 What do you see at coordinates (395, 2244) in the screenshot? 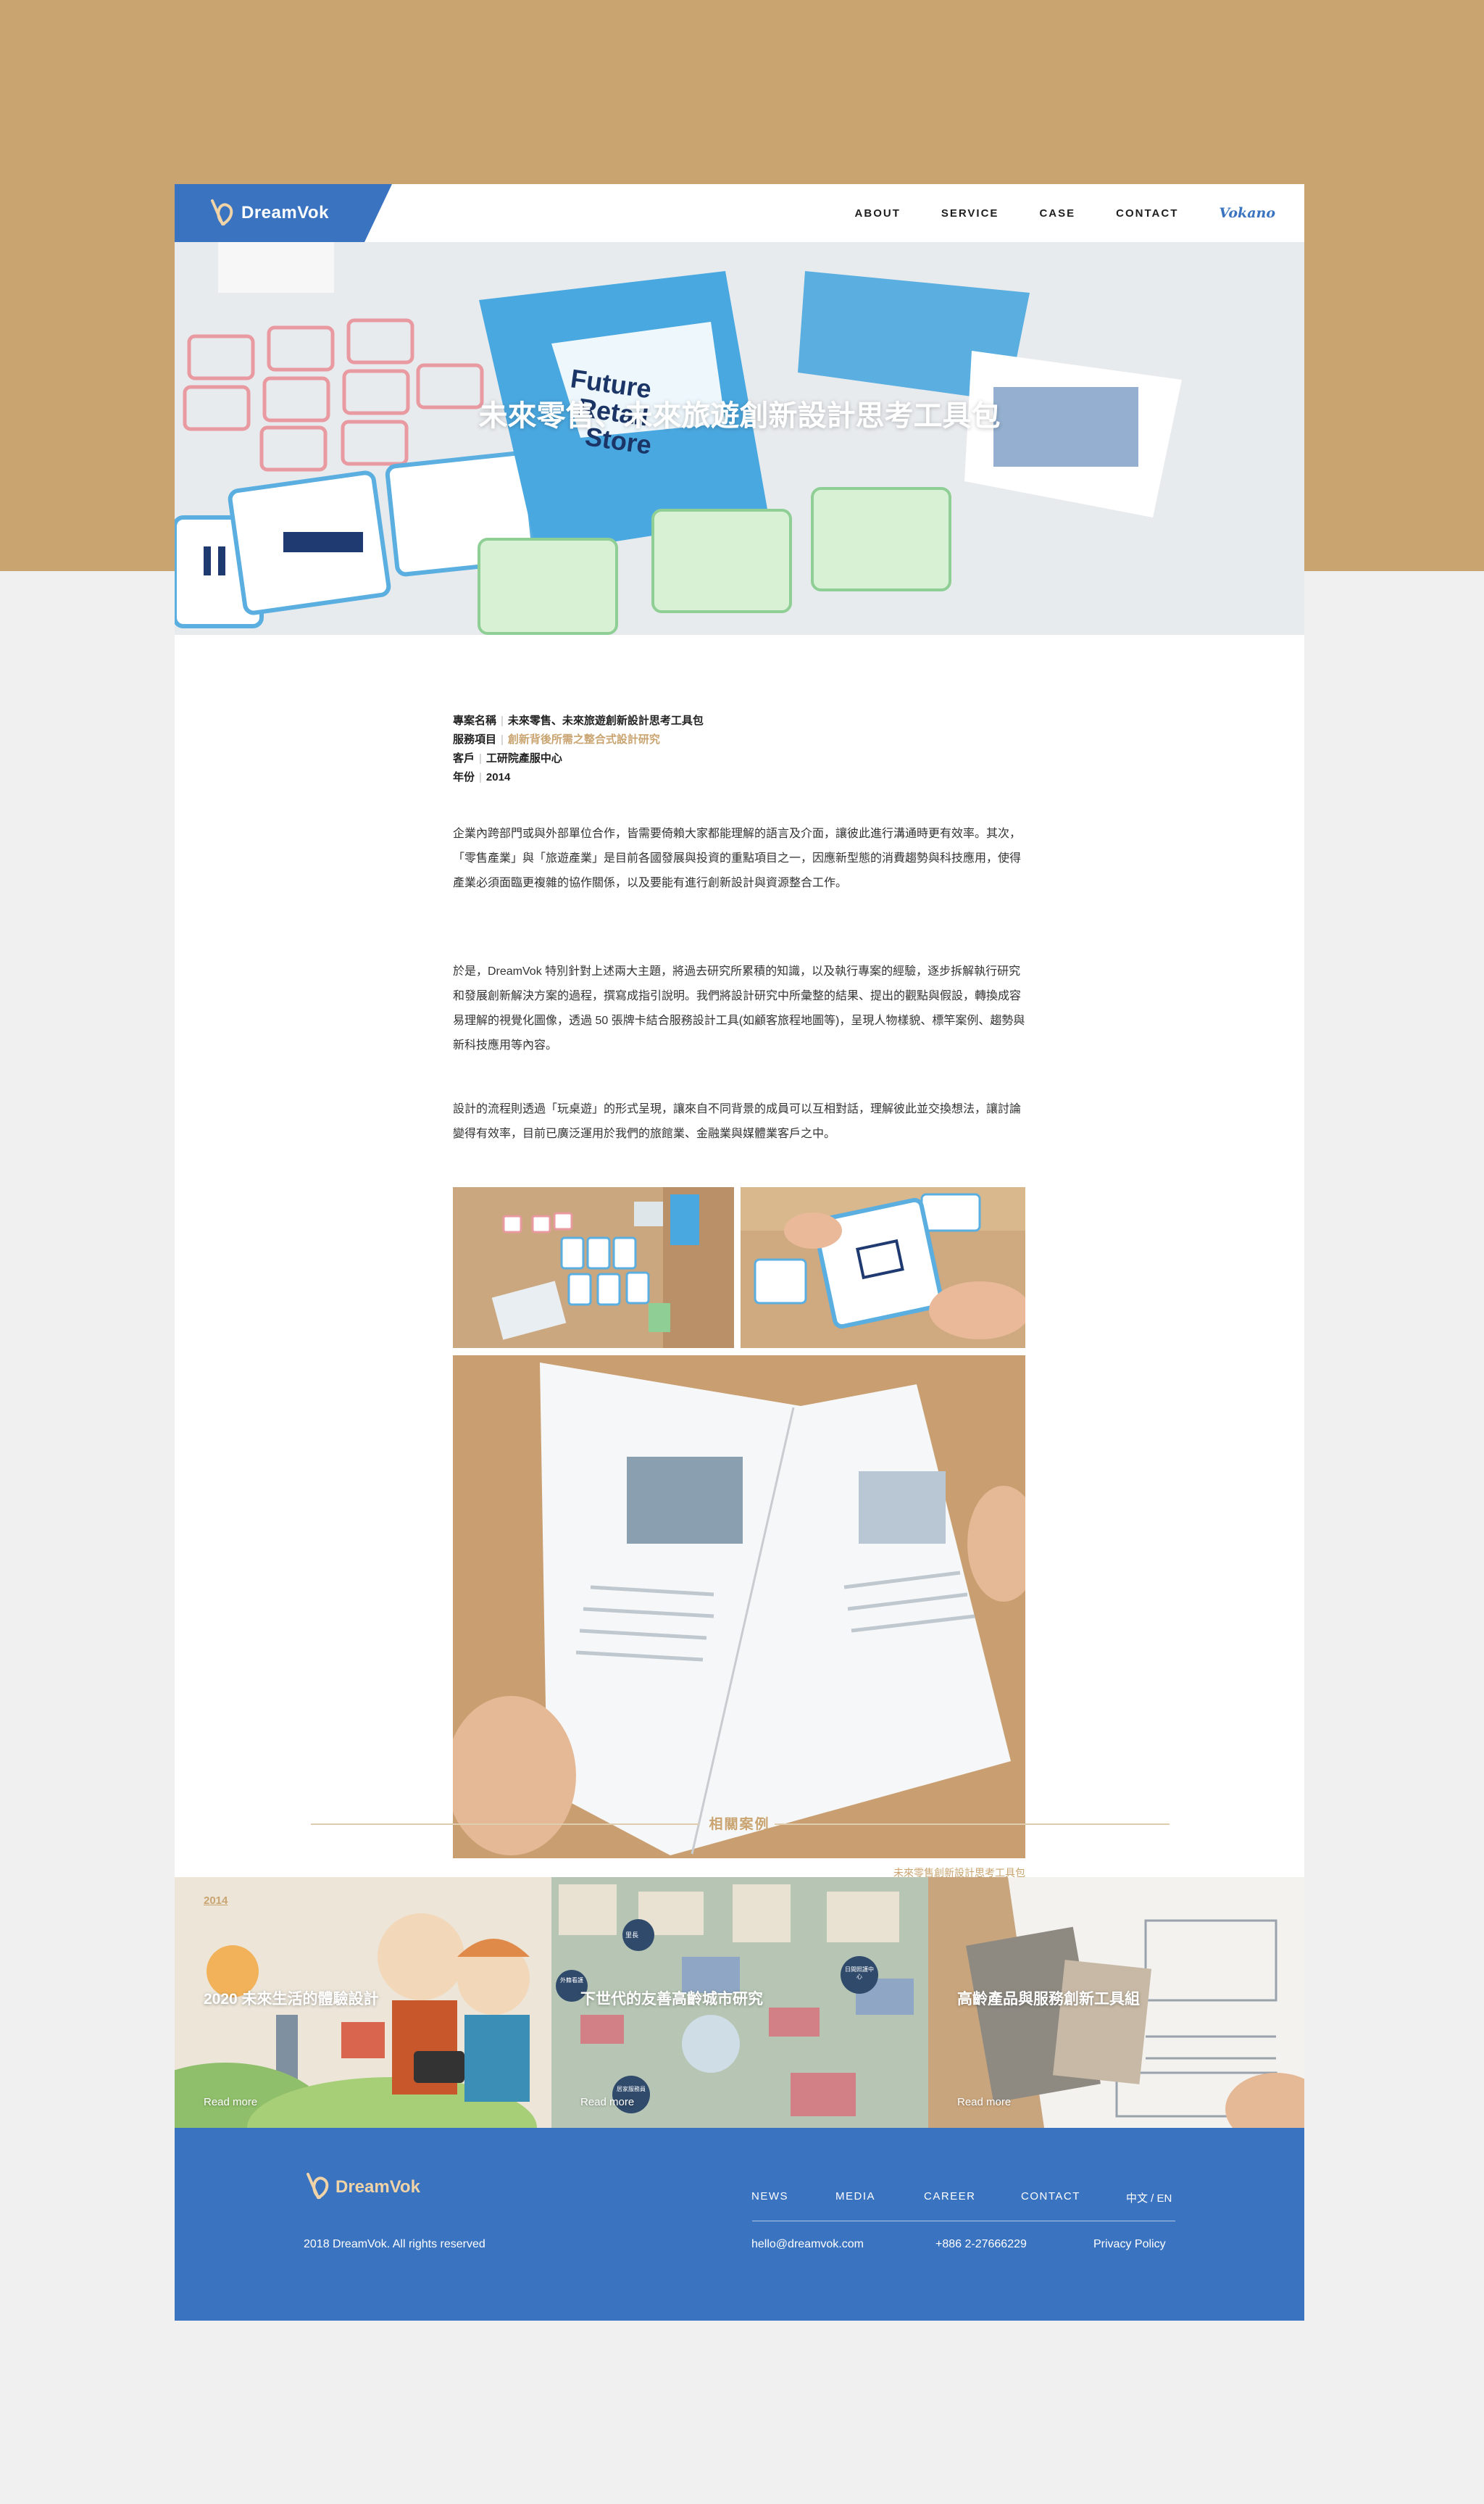
I see `footer-copyright: 2018 DreamVok. All rights reserved` at bounding box center [395, 2244].